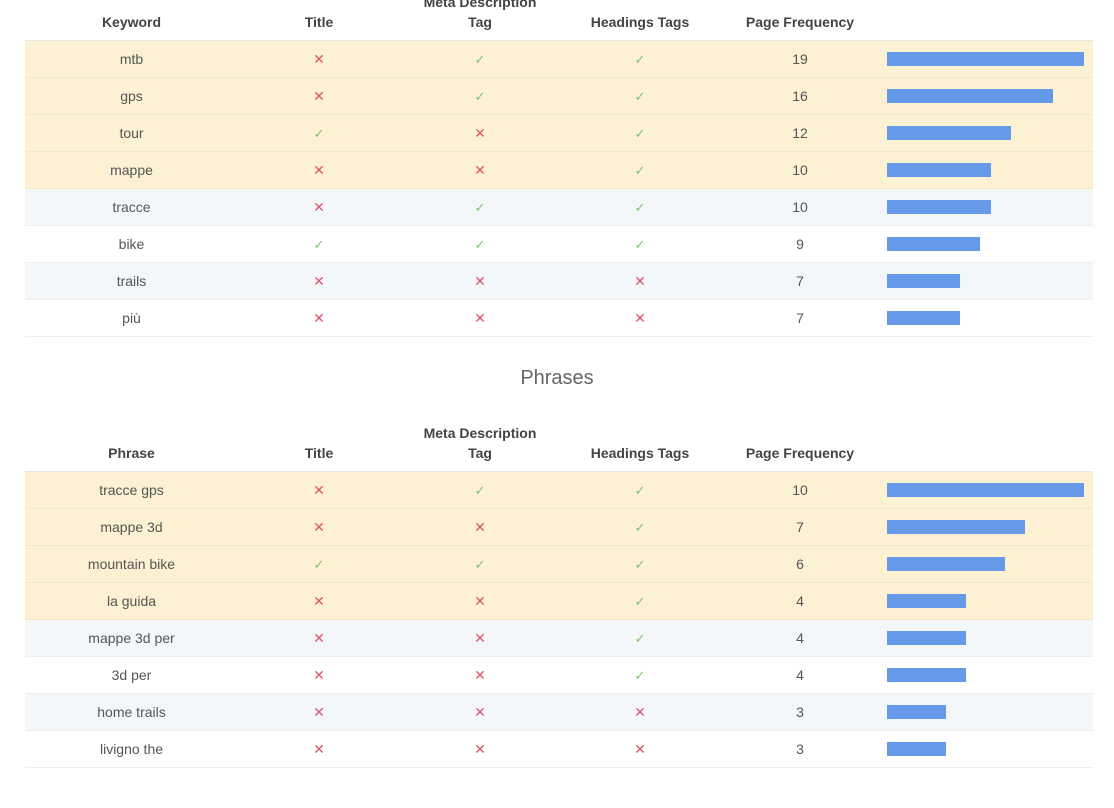 This screenshot has width=1114, height=808. What do you see at coordinates (131, 59) in the screenshot?
I see `keyword-cell: mtb` at bounding box center [131, 59].